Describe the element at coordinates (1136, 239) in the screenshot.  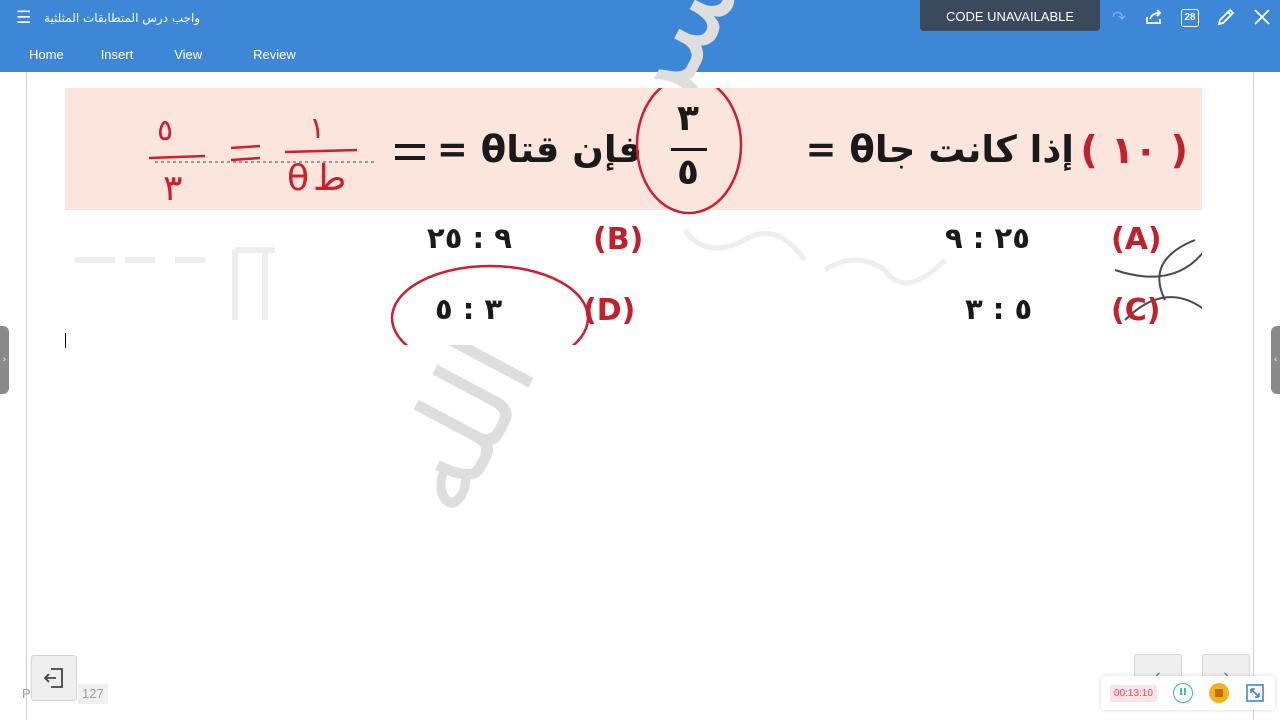
I see `option-a-letter: (A)` at that location.